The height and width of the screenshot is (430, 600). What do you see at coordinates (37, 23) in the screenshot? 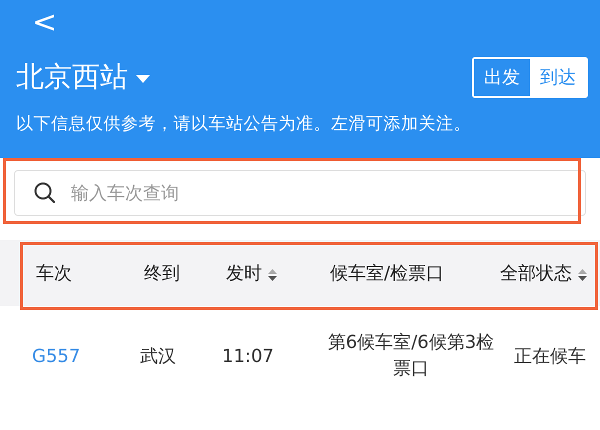
I see `back-icon: <` at bounding box center [37, 23].